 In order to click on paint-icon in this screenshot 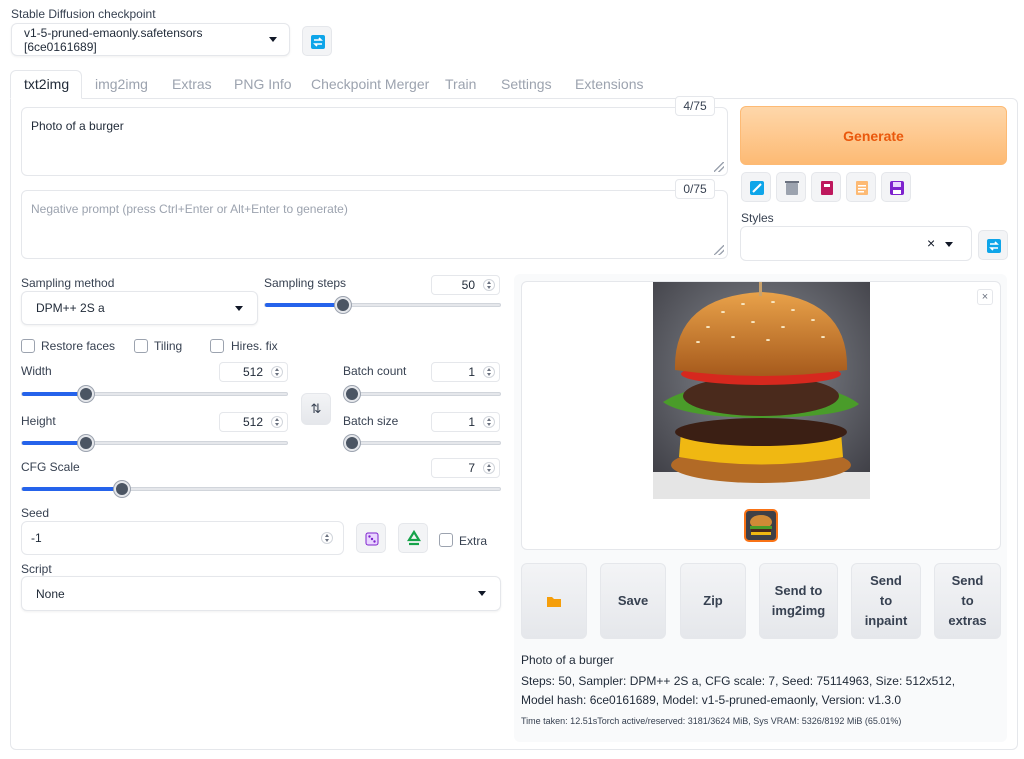, I will do `click(757, 188)`.